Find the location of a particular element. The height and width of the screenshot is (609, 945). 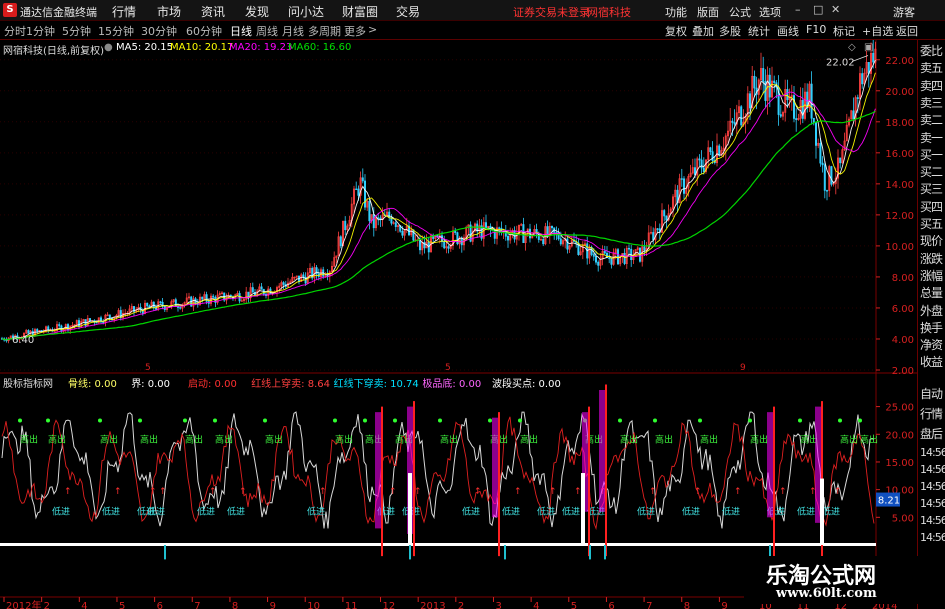

adjust-button: 复权 is located at coordinates (676, 31).